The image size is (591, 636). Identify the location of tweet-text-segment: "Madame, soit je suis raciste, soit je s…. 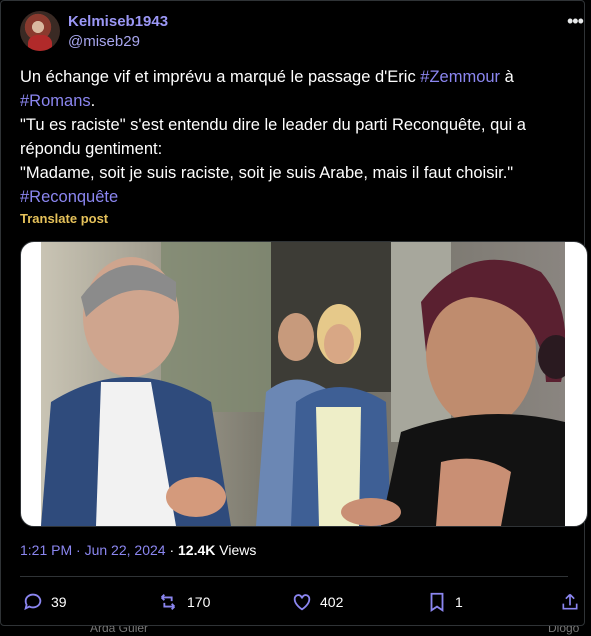
(267, 173).